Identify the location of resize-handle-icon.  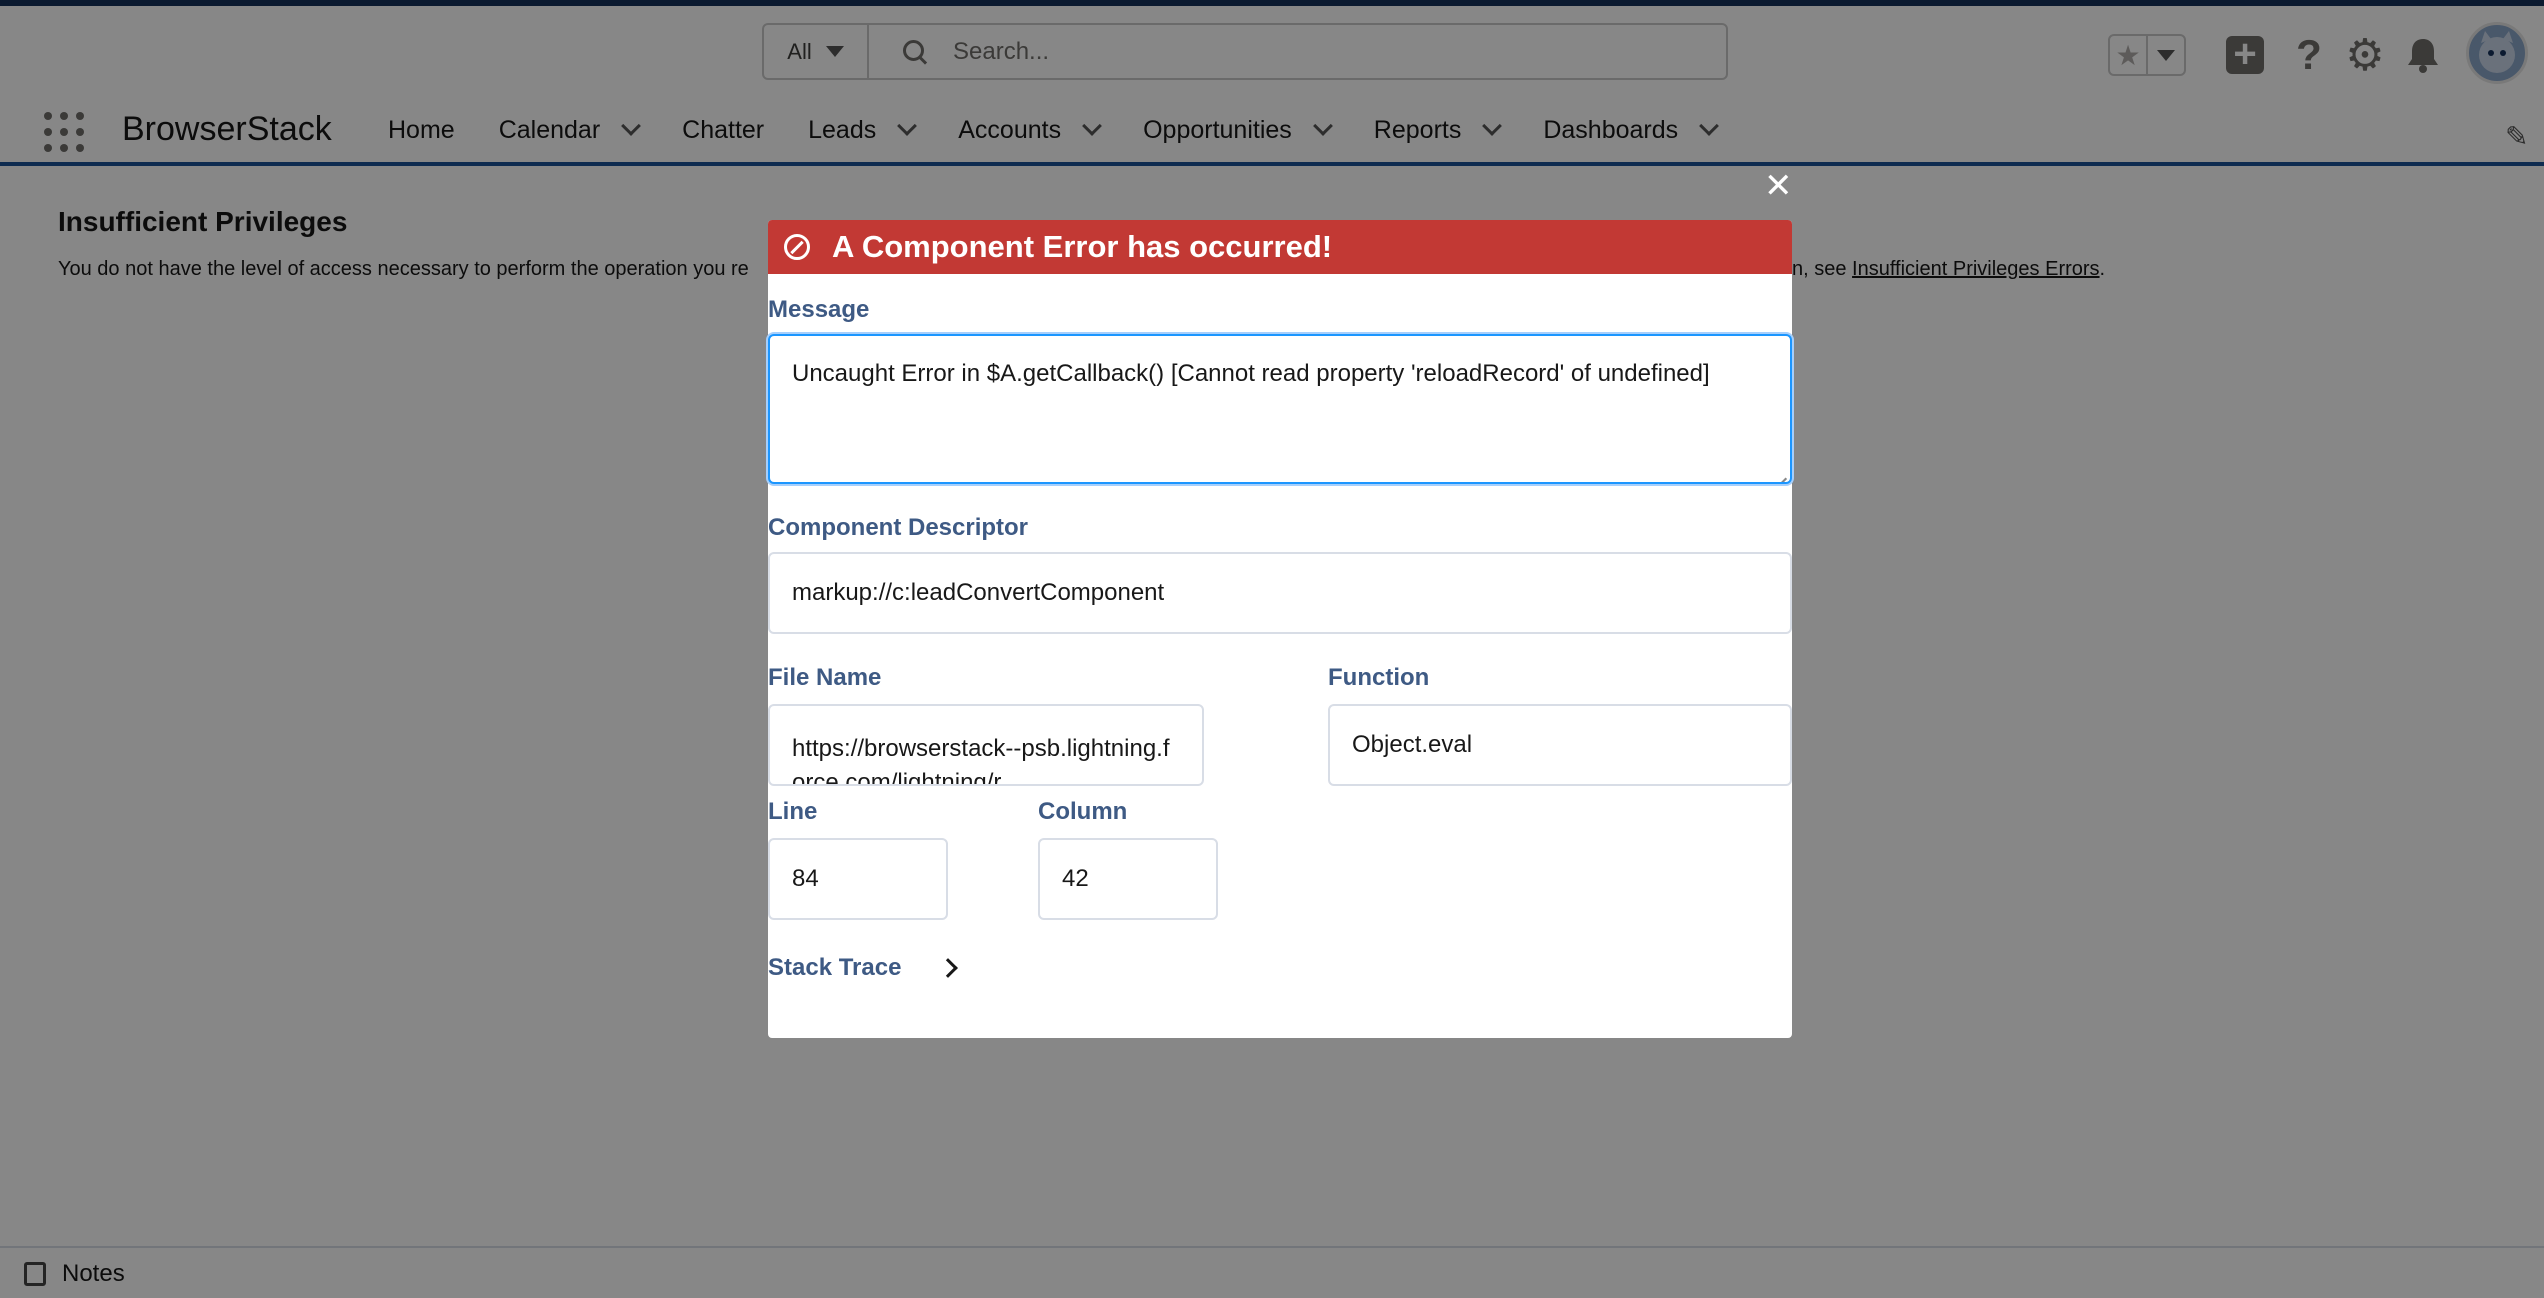
(1780, 472).